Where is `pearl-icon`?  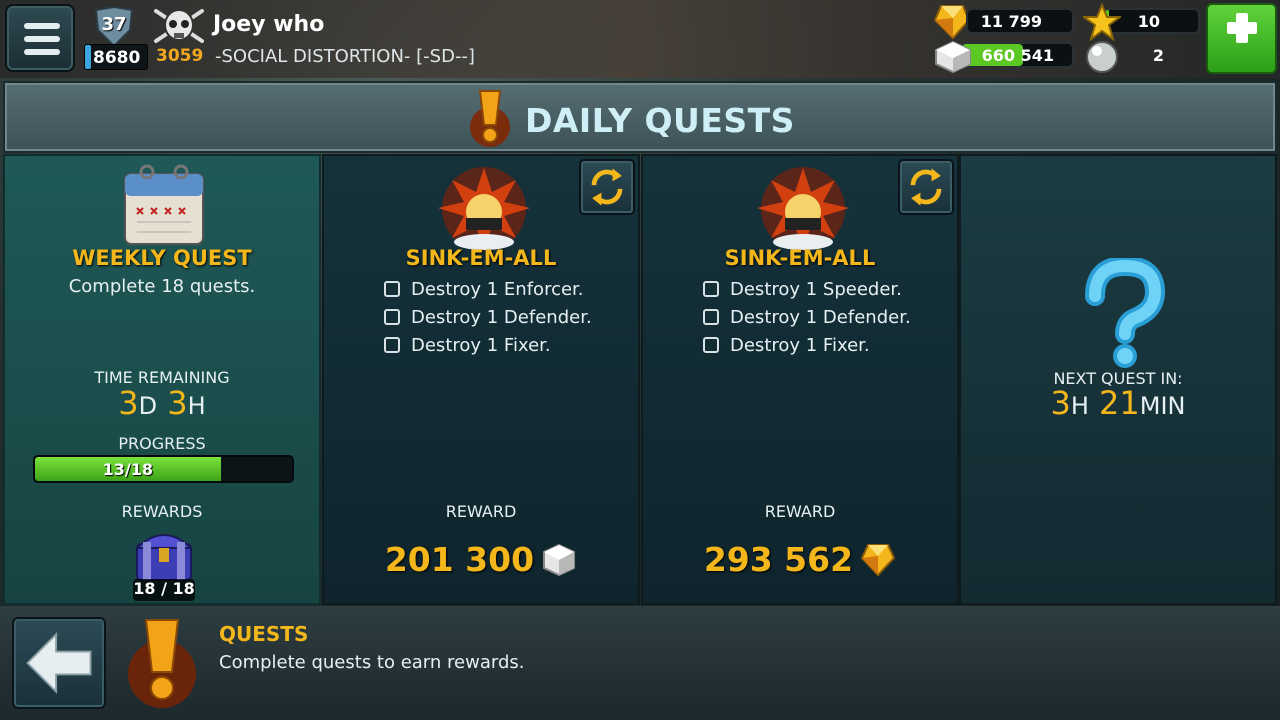
pearl-icon is located at coordinates (1102, 57).